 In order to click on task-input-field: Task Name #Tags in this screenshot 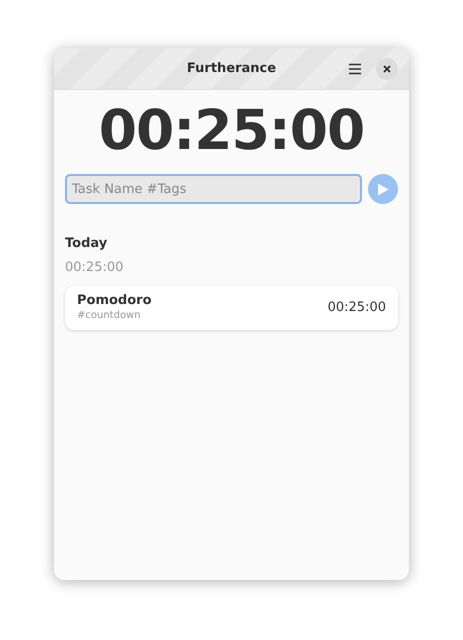, I will do `click(213, 189)`.